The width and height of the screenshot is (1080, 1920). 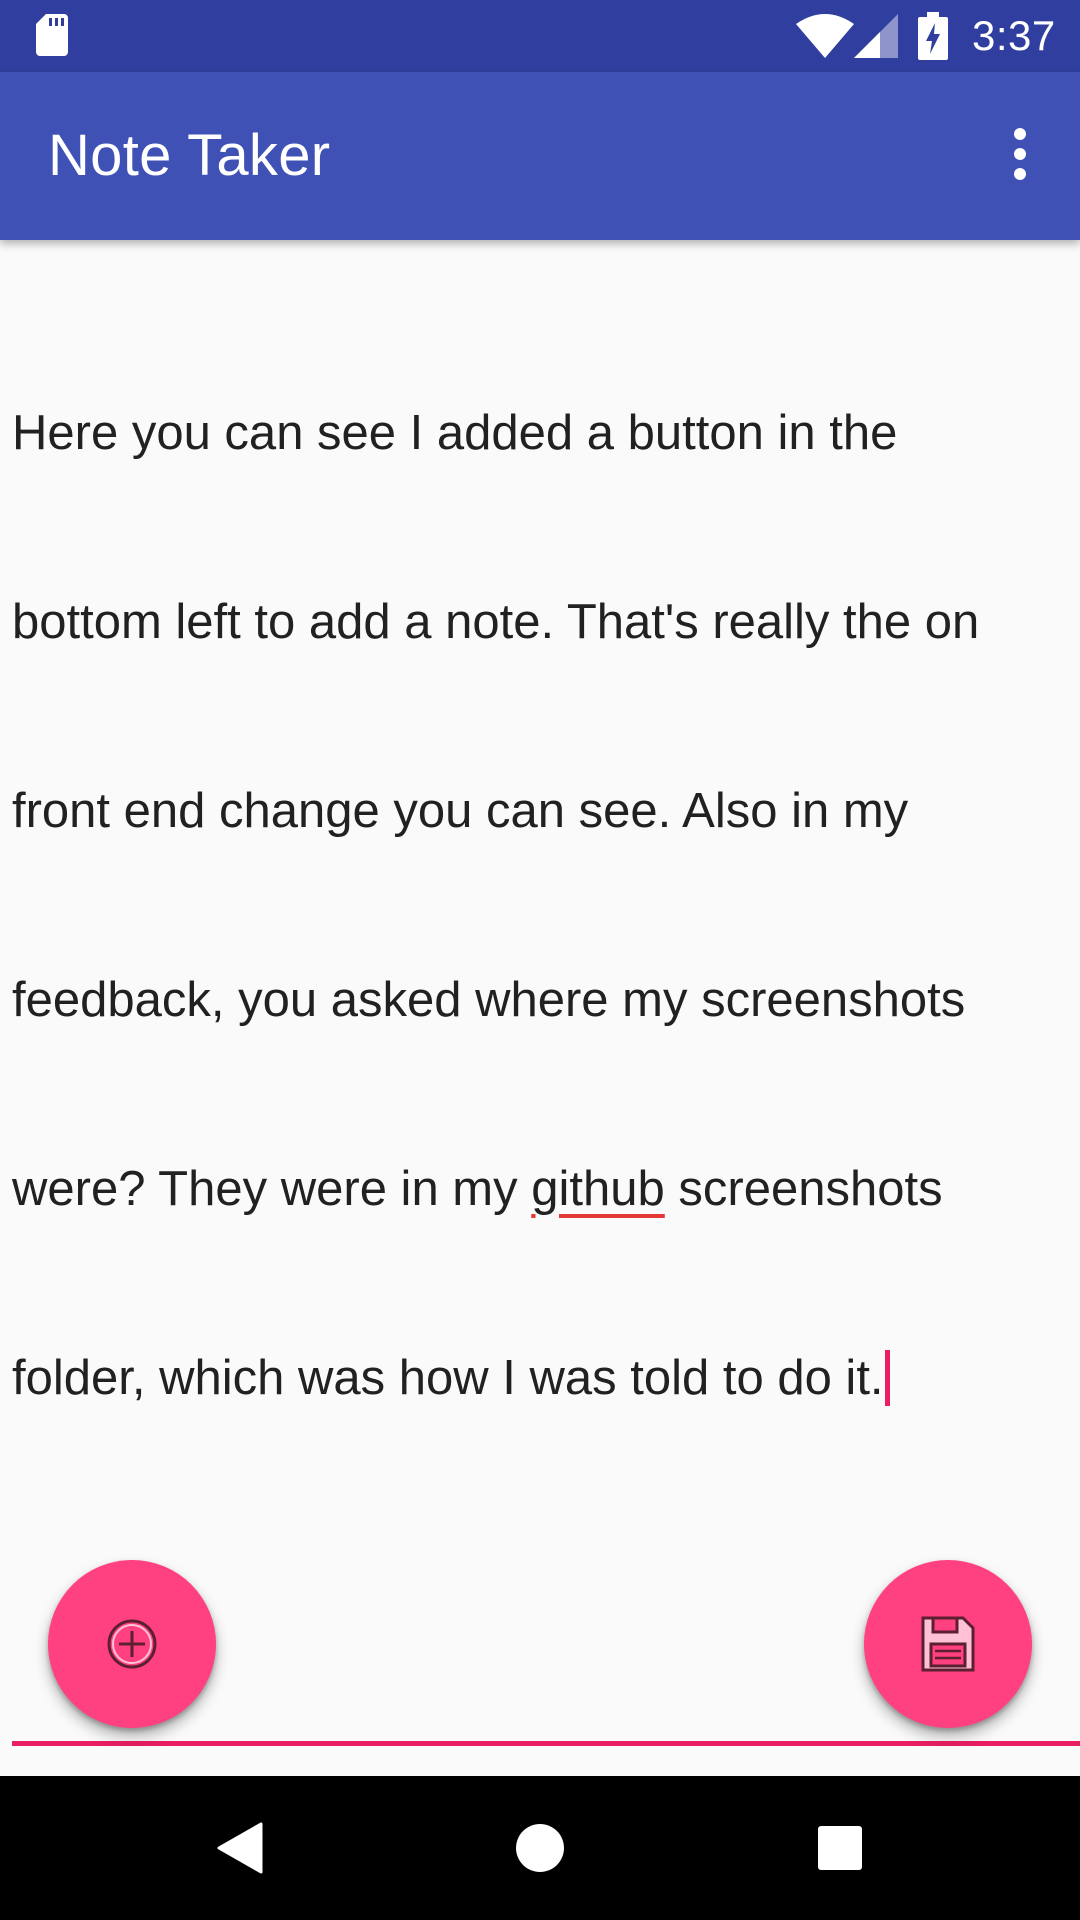 I want to click on status-bar: 3:37, so click(x=540, y=36).